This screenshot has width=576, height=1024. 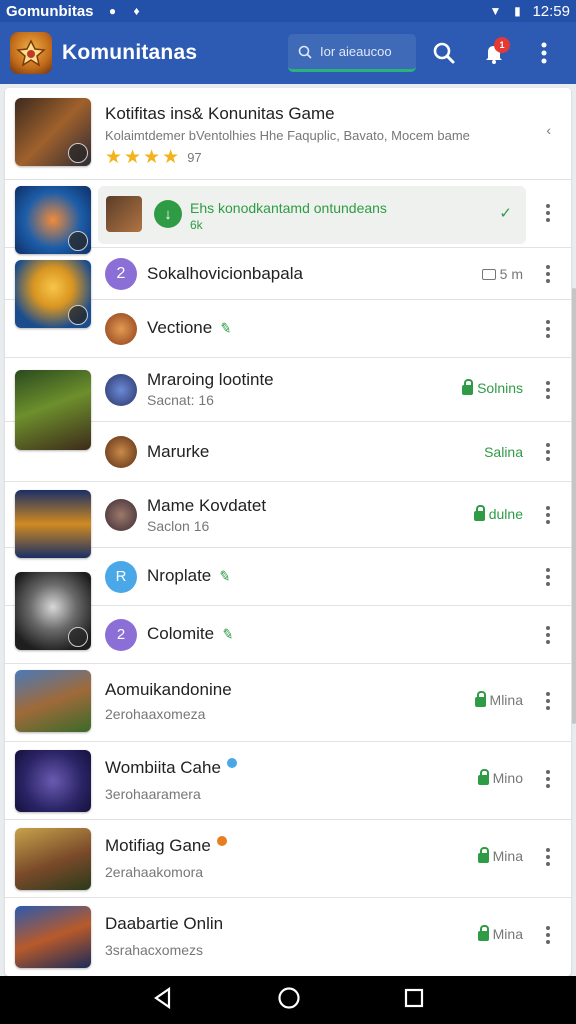 I want to click on home-button, so click(x=289, y=1000).